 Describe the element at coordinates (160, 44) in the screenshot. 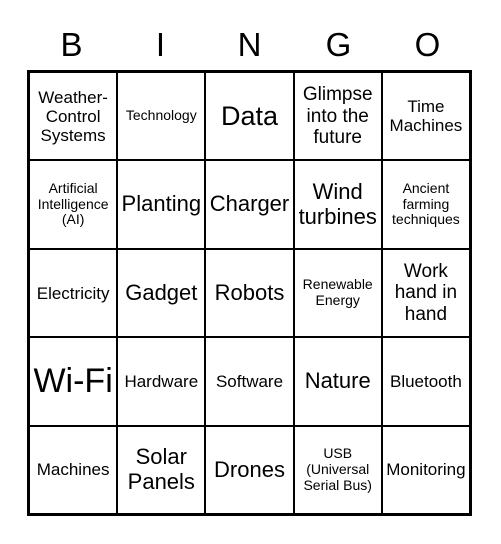

I see `bingo-header-letter-i: I` at that location.